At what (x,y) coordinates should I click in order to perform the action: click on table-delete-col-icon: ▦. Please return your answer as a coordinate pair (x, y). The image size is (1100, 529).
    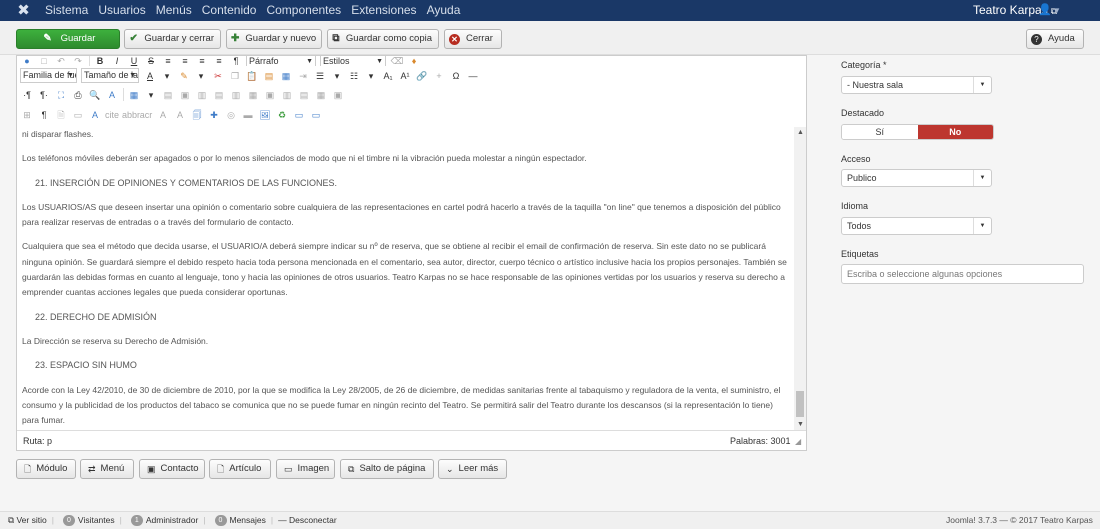
    Looking at the image, I should click on (253, 95).